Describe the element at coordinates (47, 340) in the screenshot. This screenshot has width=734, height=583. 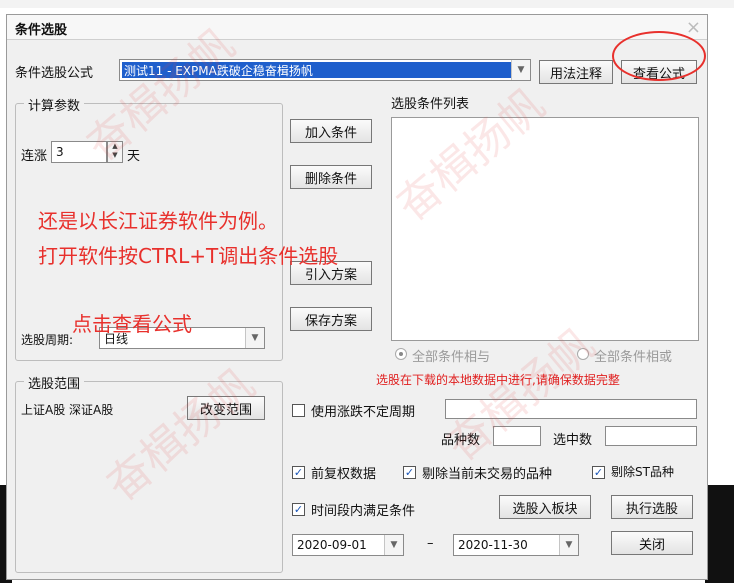
I see `period-label: 选股周期:` at that location.